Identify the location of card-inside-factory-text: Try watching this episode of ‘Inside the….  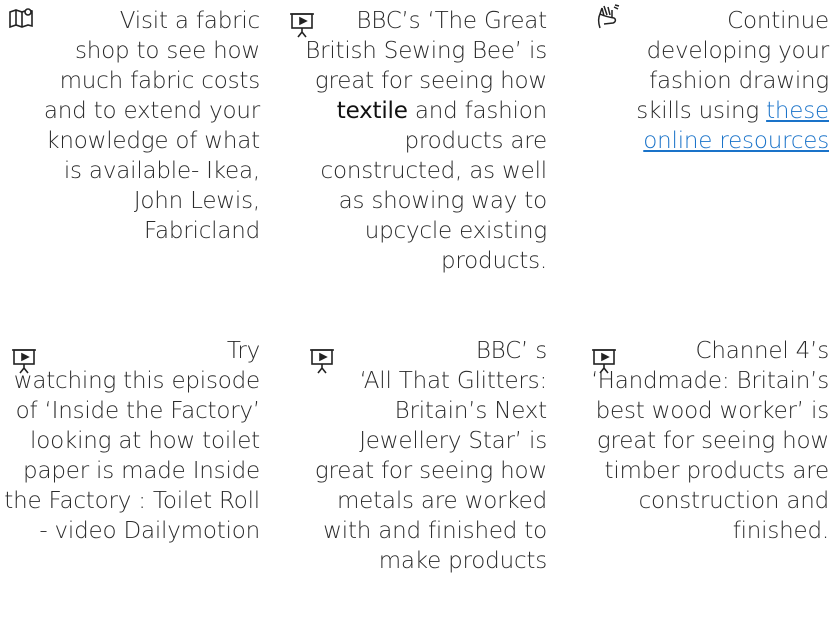
(132, 441).